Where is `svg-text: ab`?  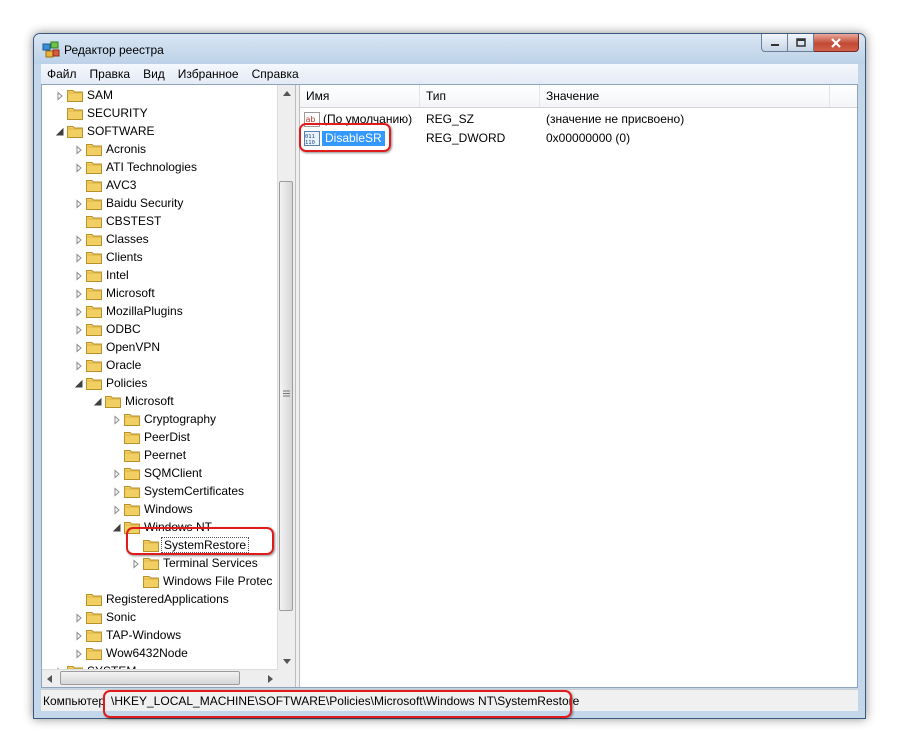 svg-text: ab is located at coordinates (311, 119).